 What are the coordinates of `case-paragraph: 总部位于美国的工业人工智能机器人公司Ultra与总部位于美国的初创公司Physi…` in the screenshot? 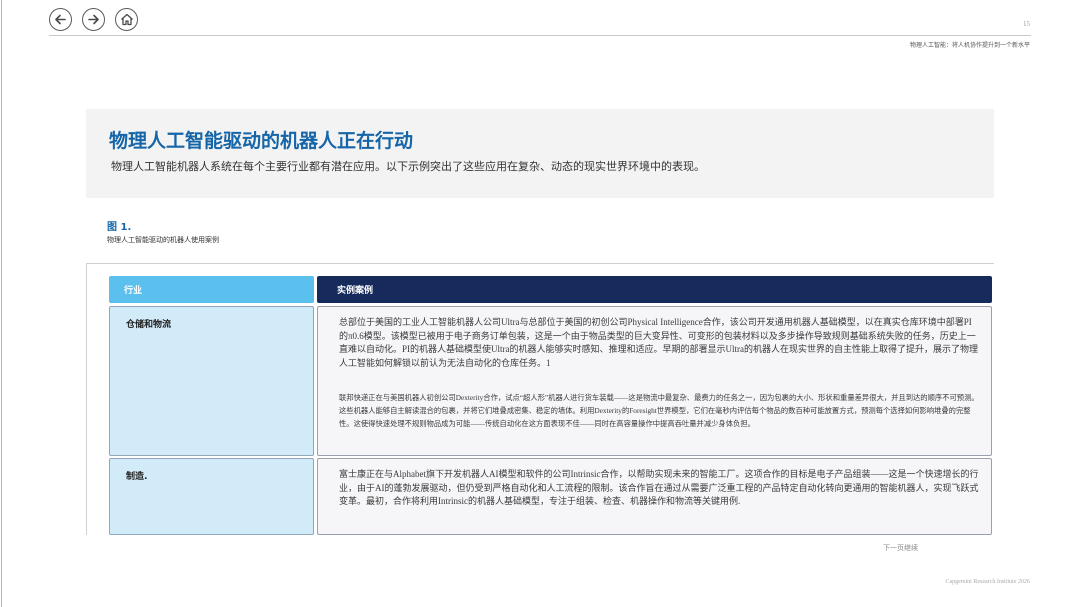 It's located at (658, 342).